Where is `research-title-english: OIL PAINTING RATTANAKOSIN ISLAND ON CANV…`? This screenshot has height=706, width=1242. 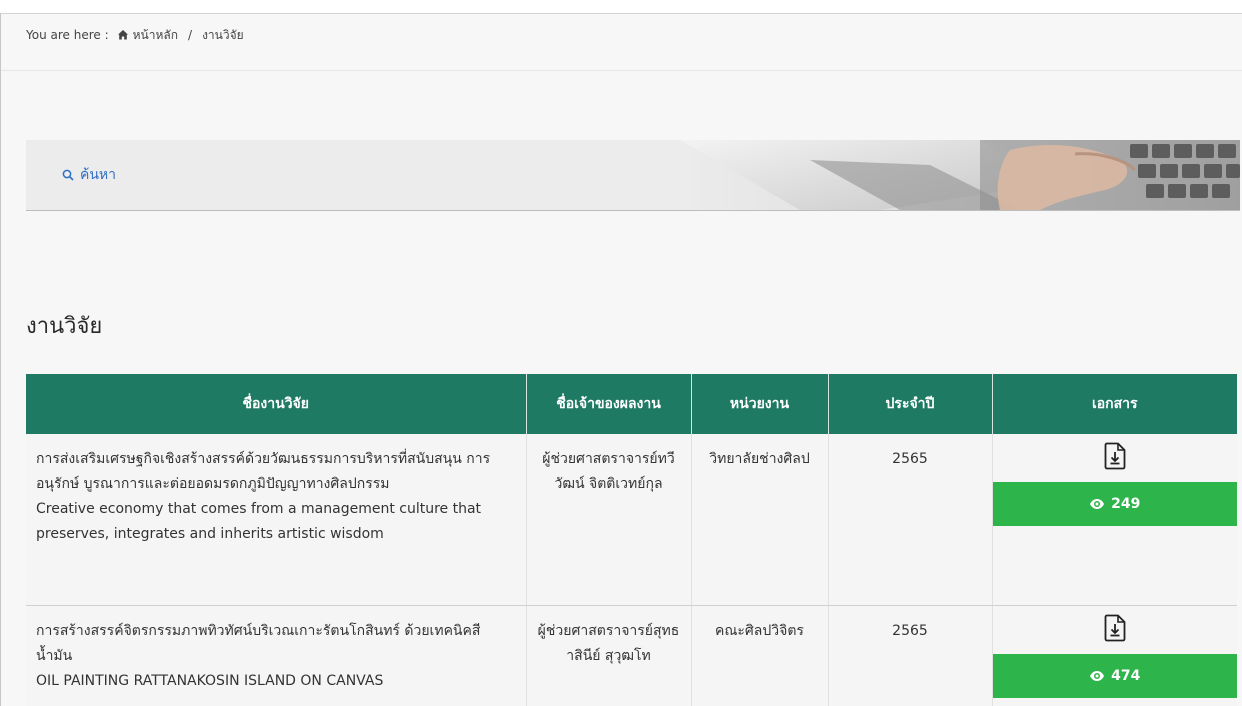
research-title-english: OIL PAINTING RATTANAKOSIN ISLAND ON CANV… is located at coordinates (210, 681).